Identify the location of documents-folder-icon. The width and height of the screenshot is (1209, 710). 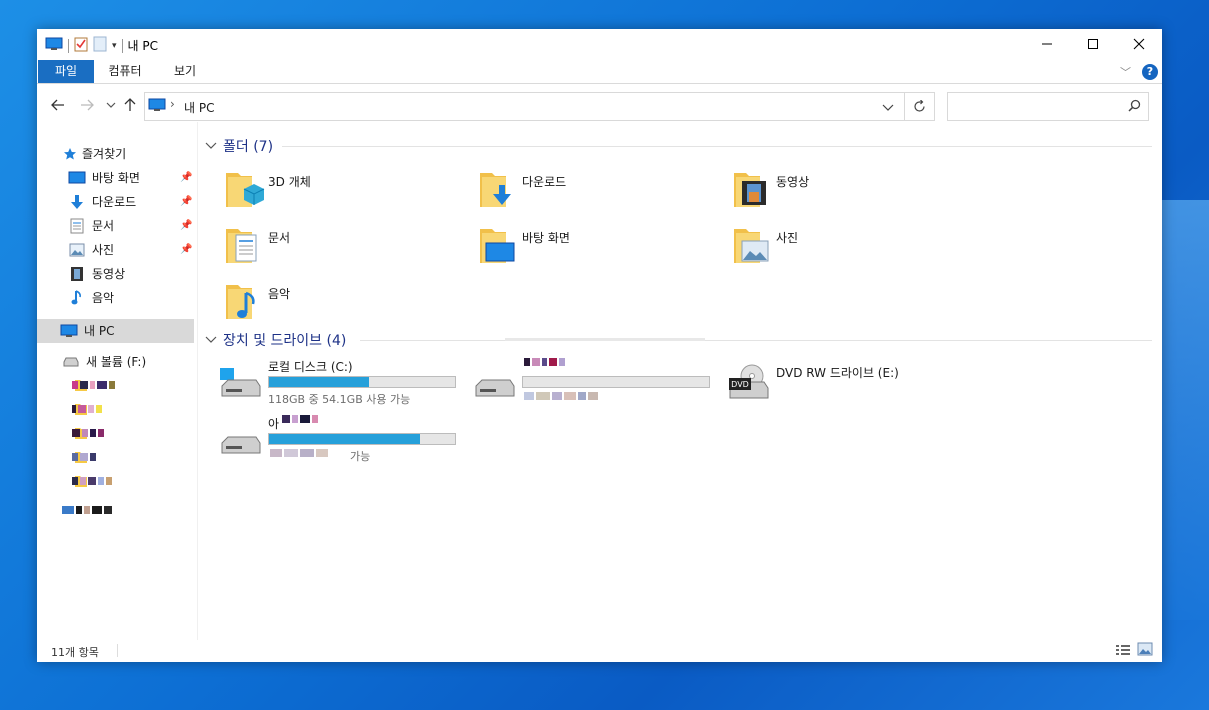
(241, 246).